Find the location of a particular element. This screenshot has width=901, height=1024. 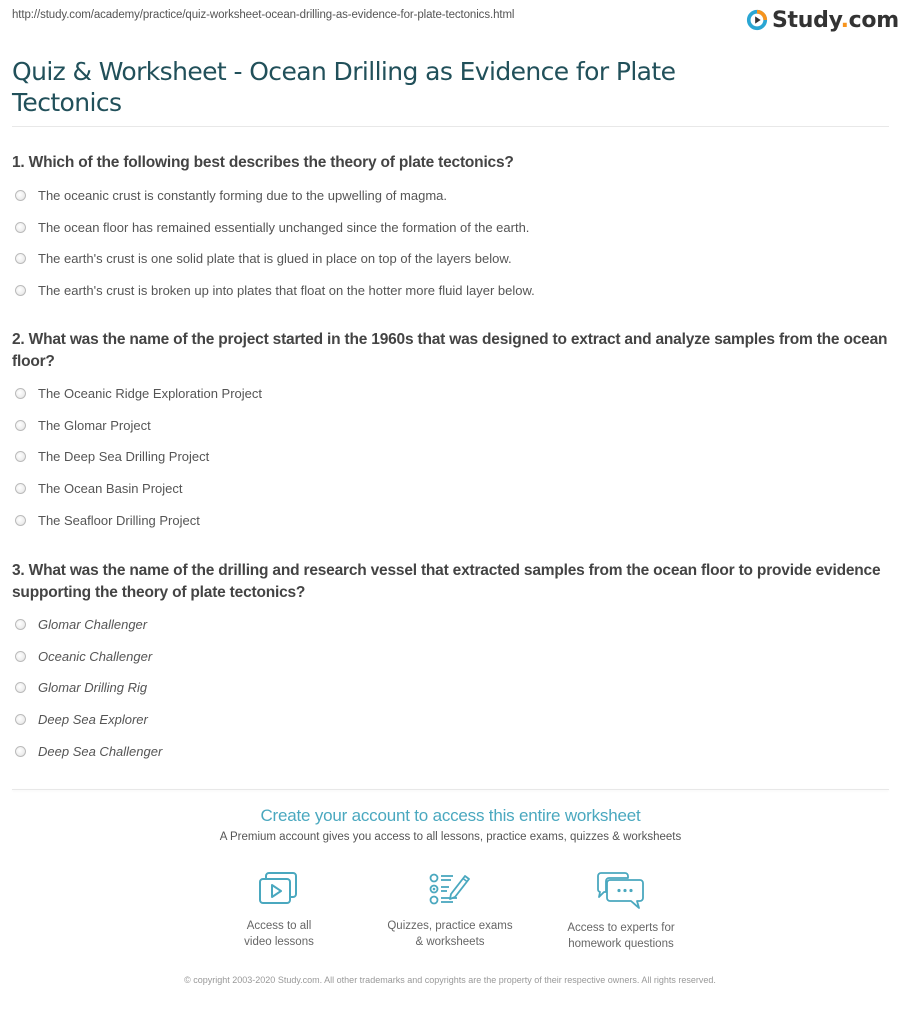

quiz-checklist-icon is located at coordinates (449, 889).